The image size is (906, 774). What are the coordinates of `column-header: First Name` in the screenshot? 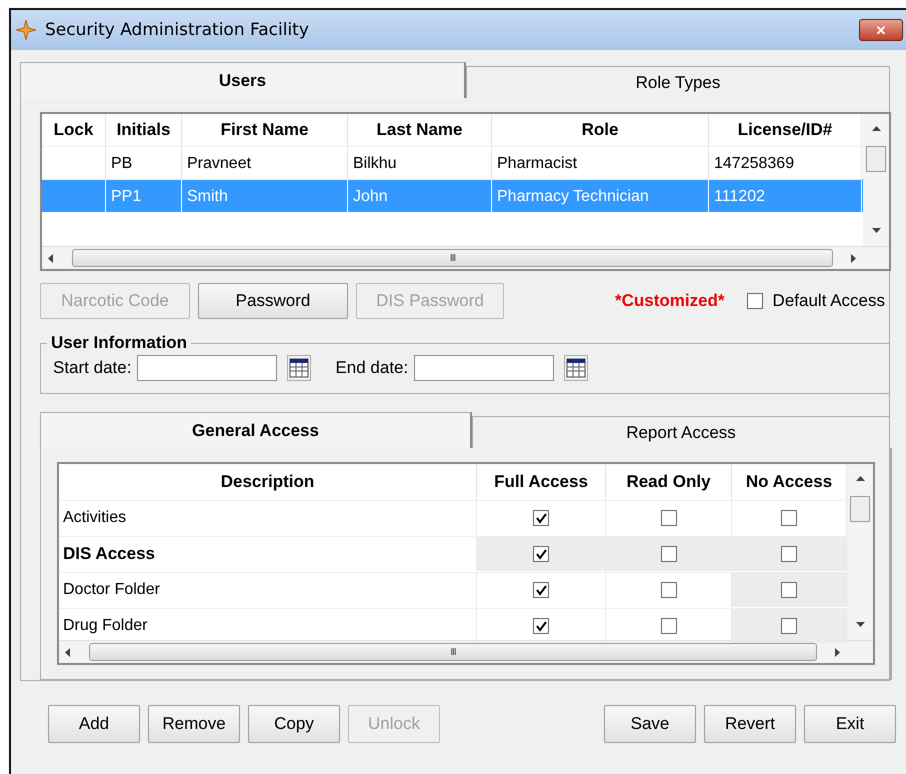 It's located at (265, 130).